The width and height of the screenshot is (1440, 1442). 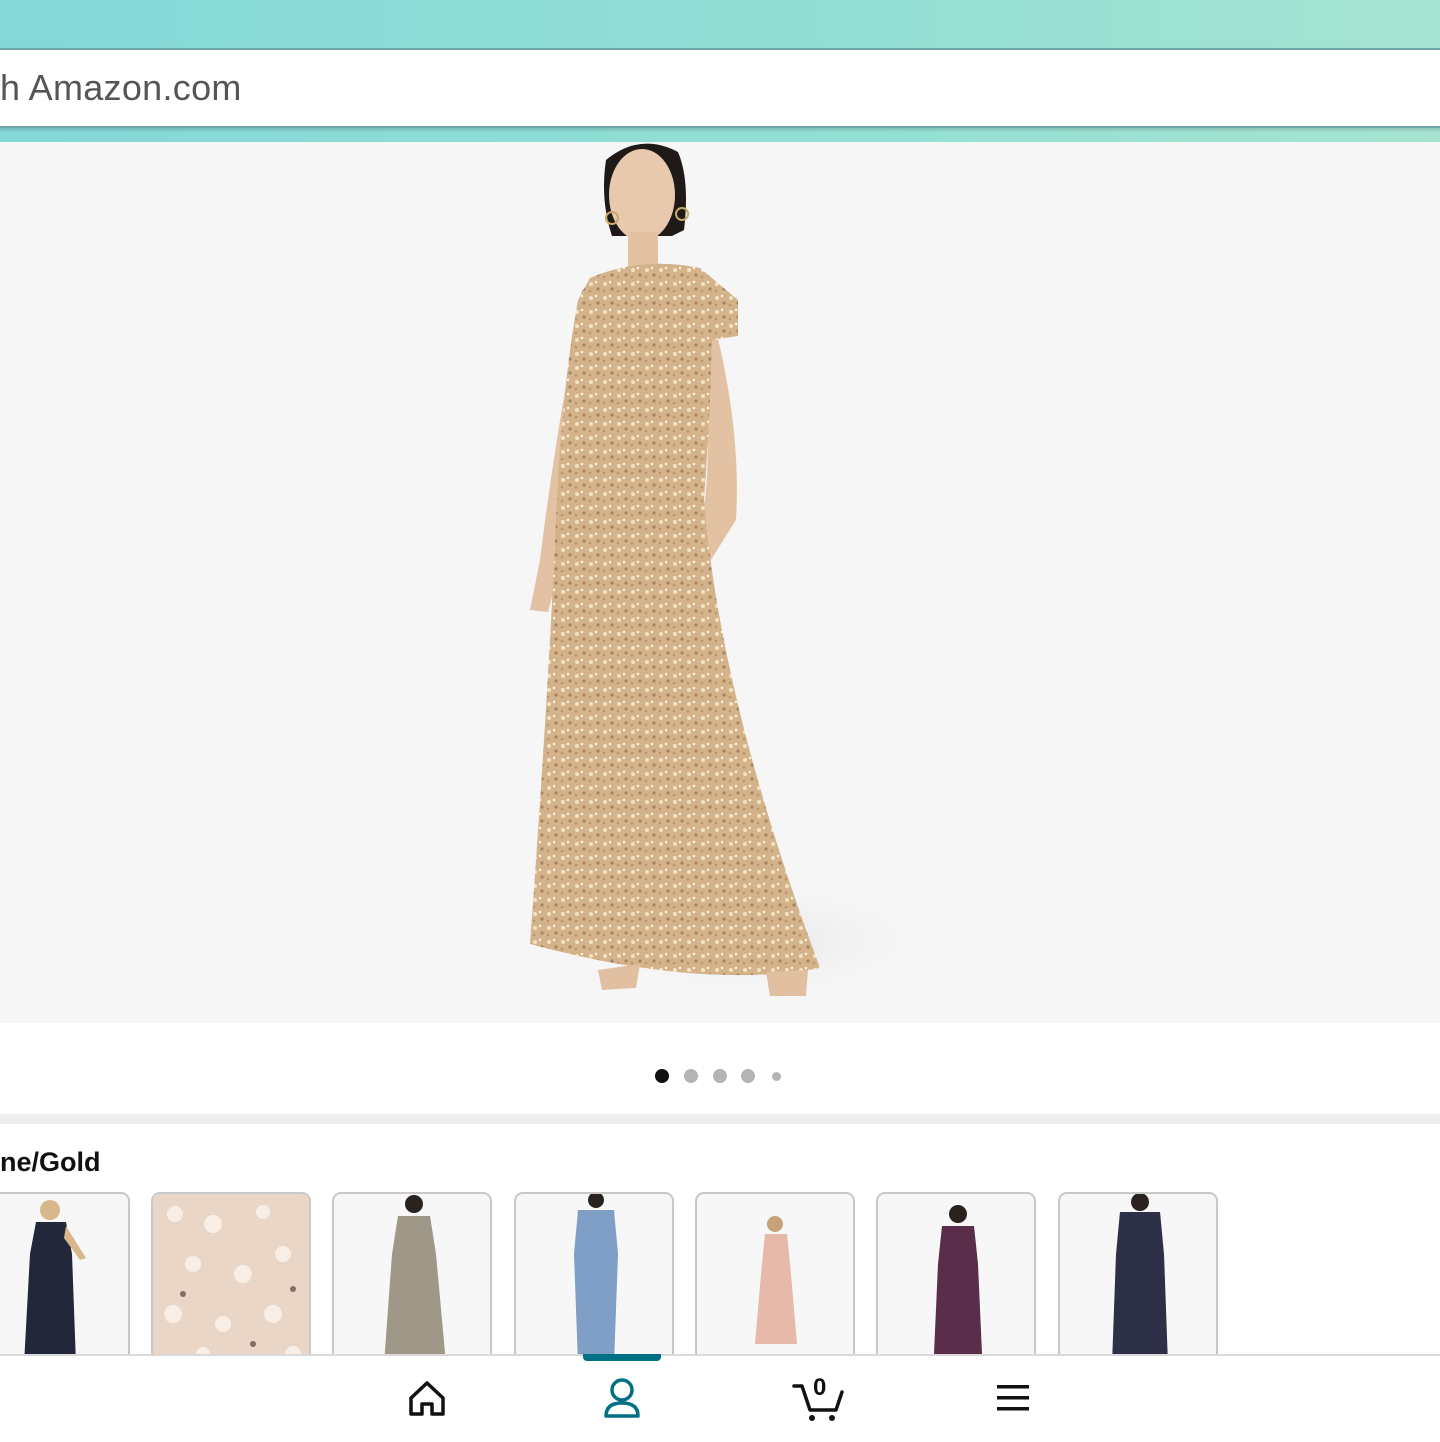 I want to click on account-icon, so click(x=622, y=1398).